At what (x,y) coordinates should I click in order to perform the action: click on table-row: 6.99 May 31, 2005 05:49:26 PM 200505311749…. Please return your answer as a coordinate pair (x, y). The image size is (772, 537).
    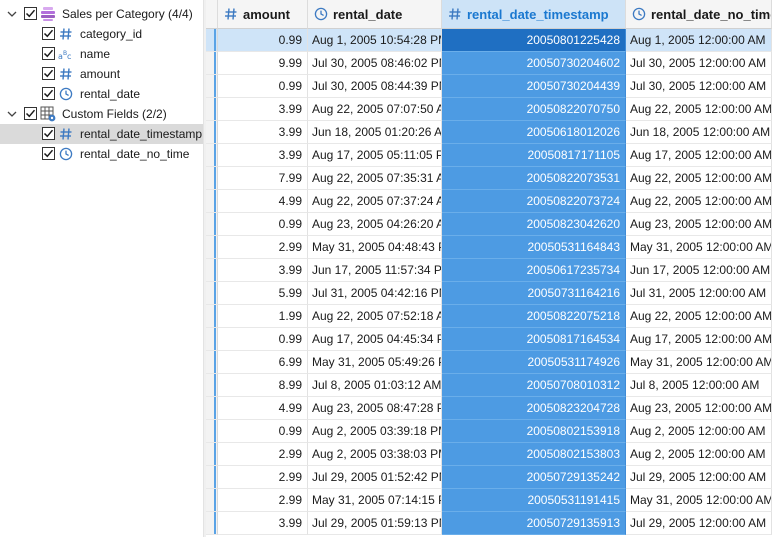
    Looking at the image, I should click on (489, 362).